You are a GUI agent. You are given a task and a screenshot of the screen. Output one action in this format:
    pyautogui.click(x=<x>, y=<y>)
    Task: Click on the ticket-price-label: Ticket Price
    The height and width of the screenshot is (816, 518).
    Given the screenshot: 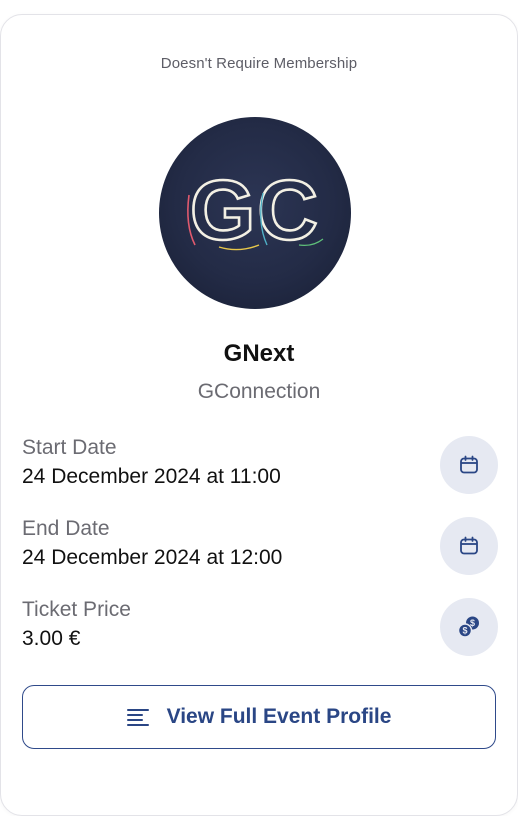 What is the action you would take?
    pyautogui.click(x=76, y=609)
    